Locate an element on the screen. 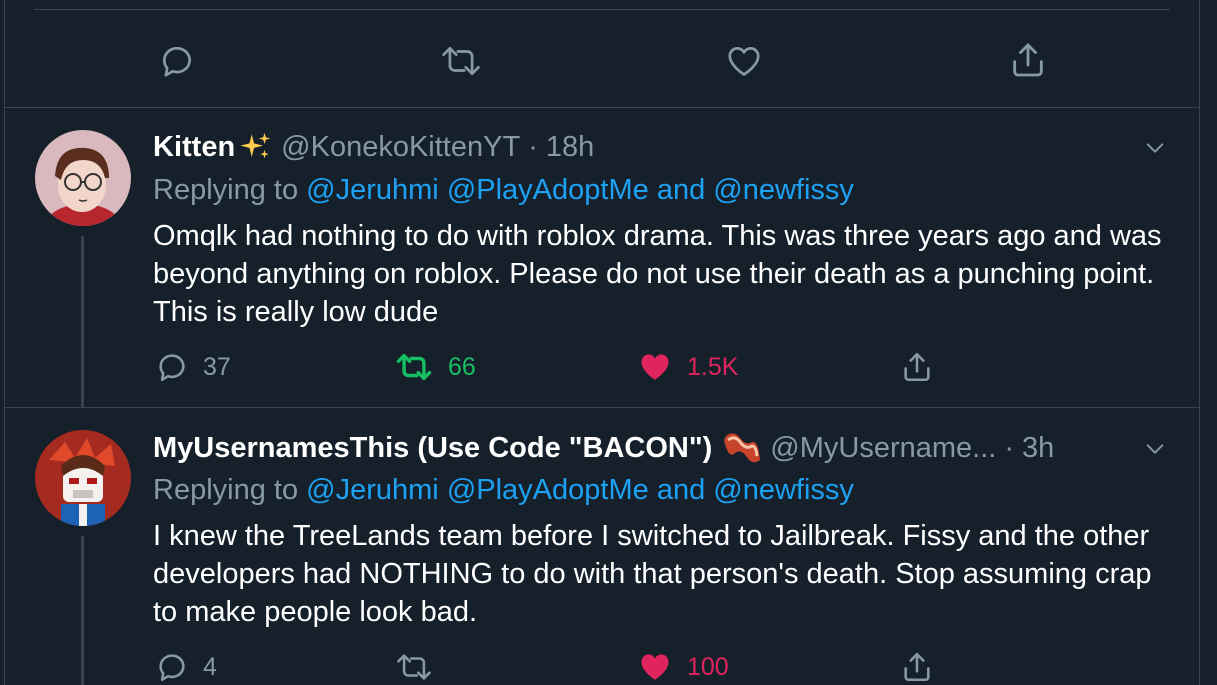  like-count: 1.5K is located at coordinates (713, 366).